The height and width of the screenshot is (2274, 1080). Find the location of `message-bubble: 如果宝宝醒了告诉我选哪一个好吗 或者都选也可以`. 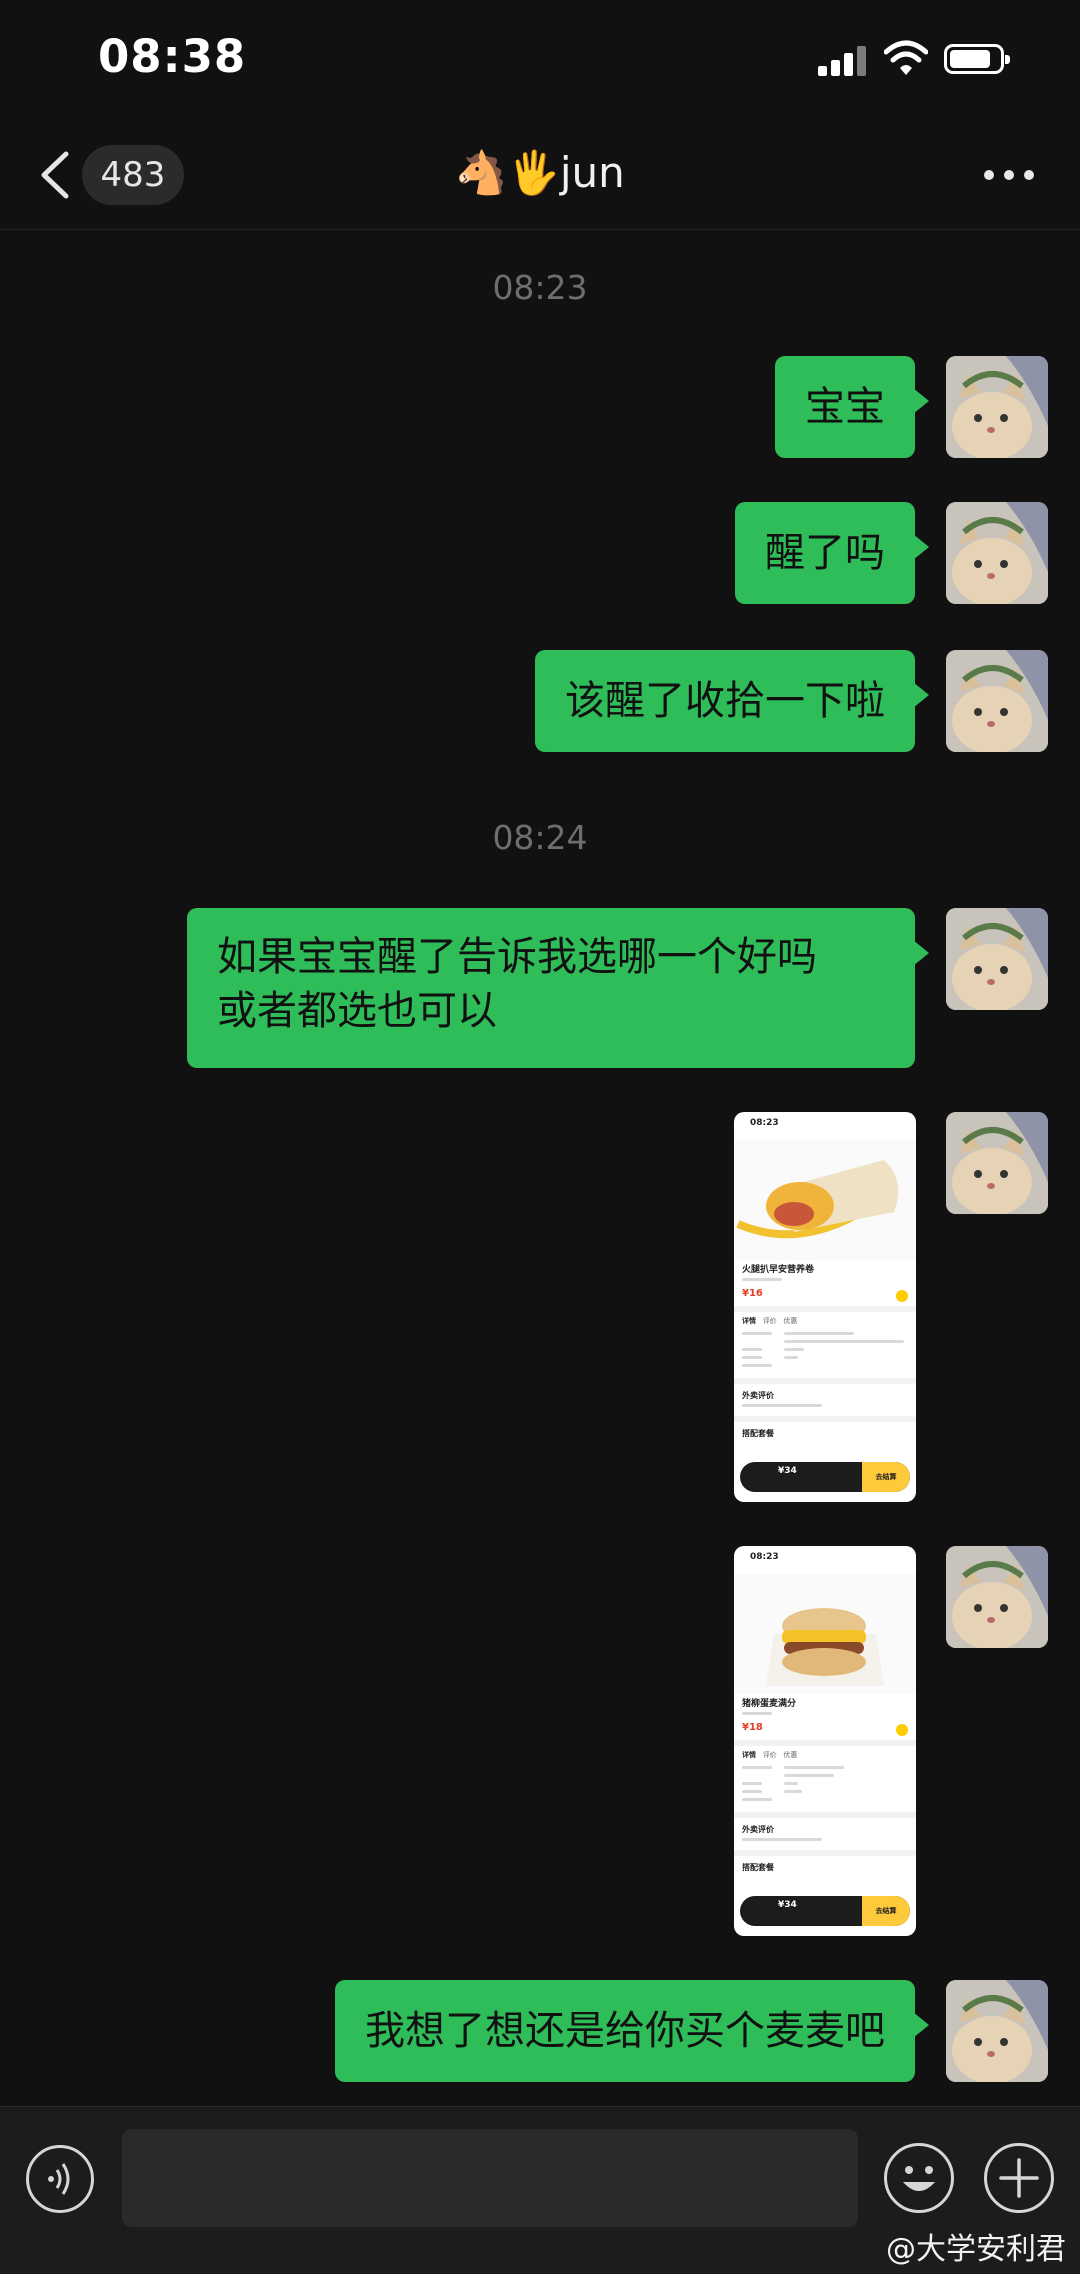

message-bubble: 如果宝宝醒了告诉我选哪一个好吗 或者都选也可以 is located at coordinates (558, 988).